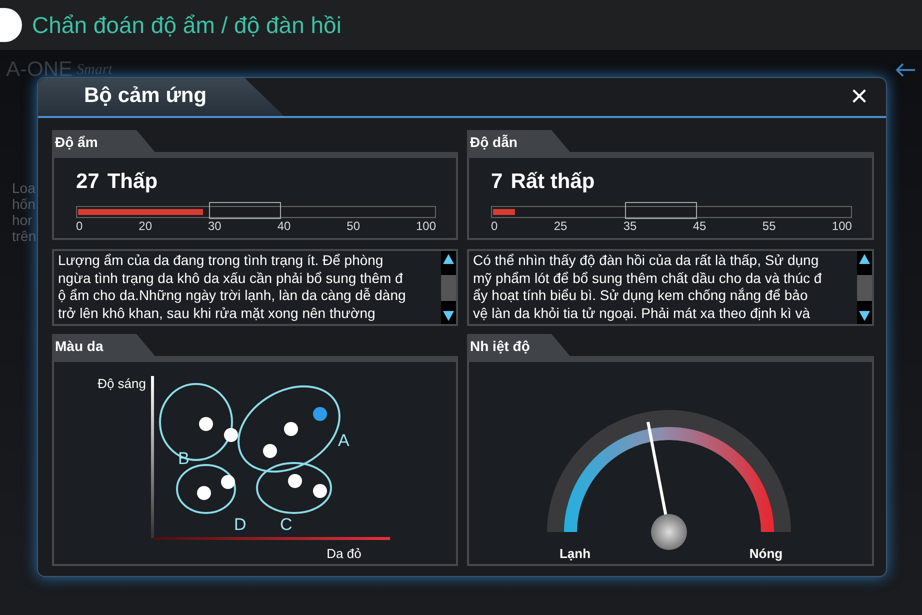 This screenshot has height=615, width=922. I want to click on page-title: Chẩn đoán độ ẩm / độ đàn hồi, so click(187, 25).